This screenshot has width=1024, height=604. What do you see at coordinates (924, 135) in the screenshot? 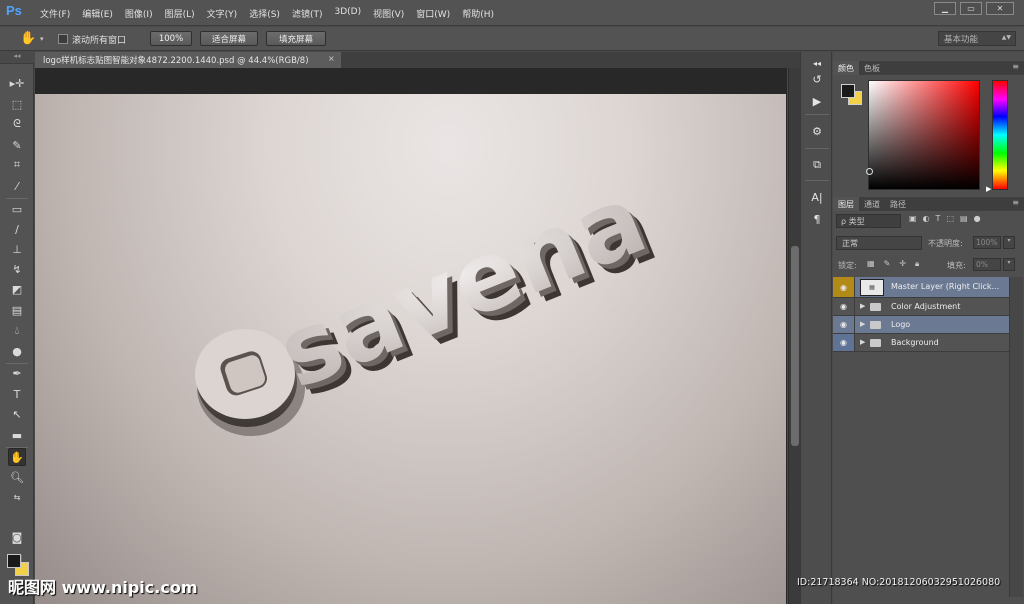
I see `color-picker-field` at bounding box center [924, 135].